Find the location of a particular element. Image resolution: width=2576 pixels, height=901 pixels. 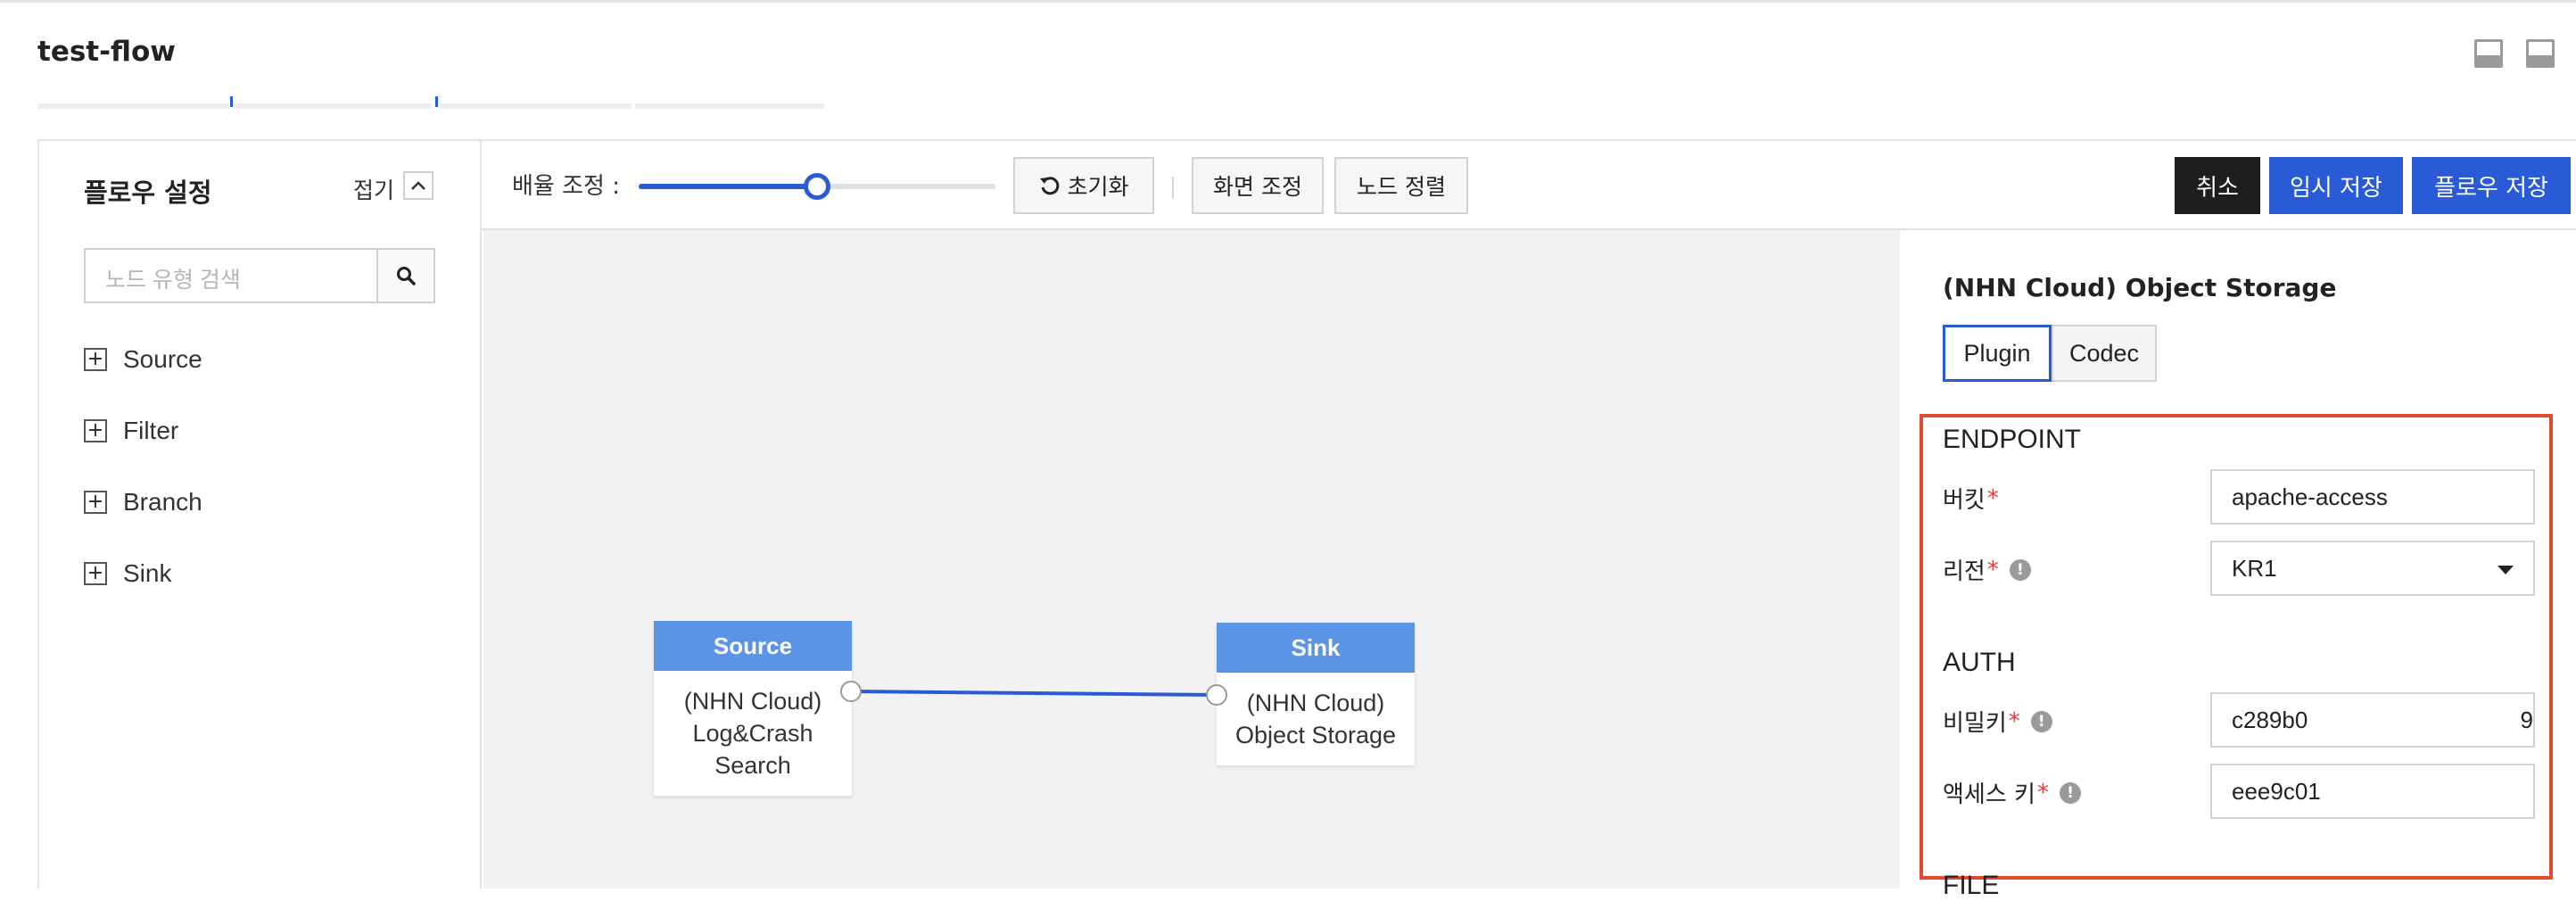

save-flow-button: 플로우 저장 is located at coordinates (2491, 186).